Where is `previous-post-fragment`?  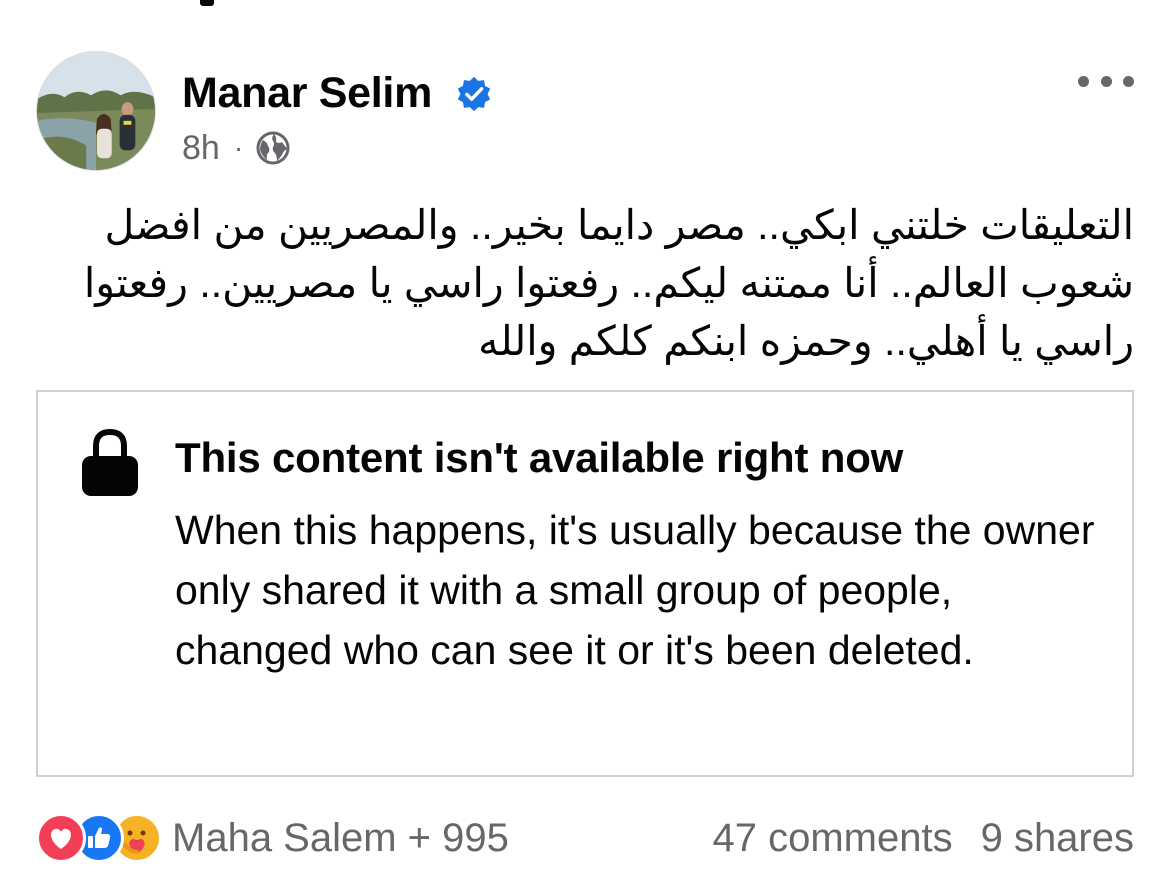
previous-post-fragment is located at coordinates (207, 3).